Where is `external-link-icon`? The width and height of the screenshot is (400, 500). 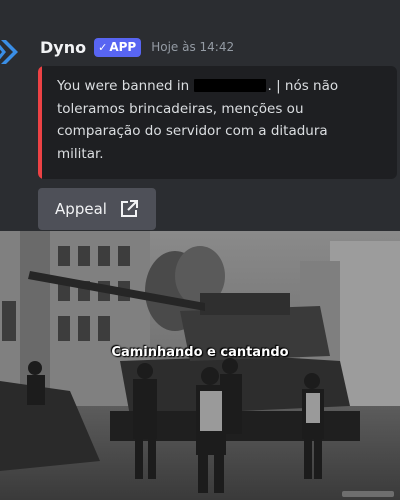
external-link-icon is located at coordinates (129, 208).